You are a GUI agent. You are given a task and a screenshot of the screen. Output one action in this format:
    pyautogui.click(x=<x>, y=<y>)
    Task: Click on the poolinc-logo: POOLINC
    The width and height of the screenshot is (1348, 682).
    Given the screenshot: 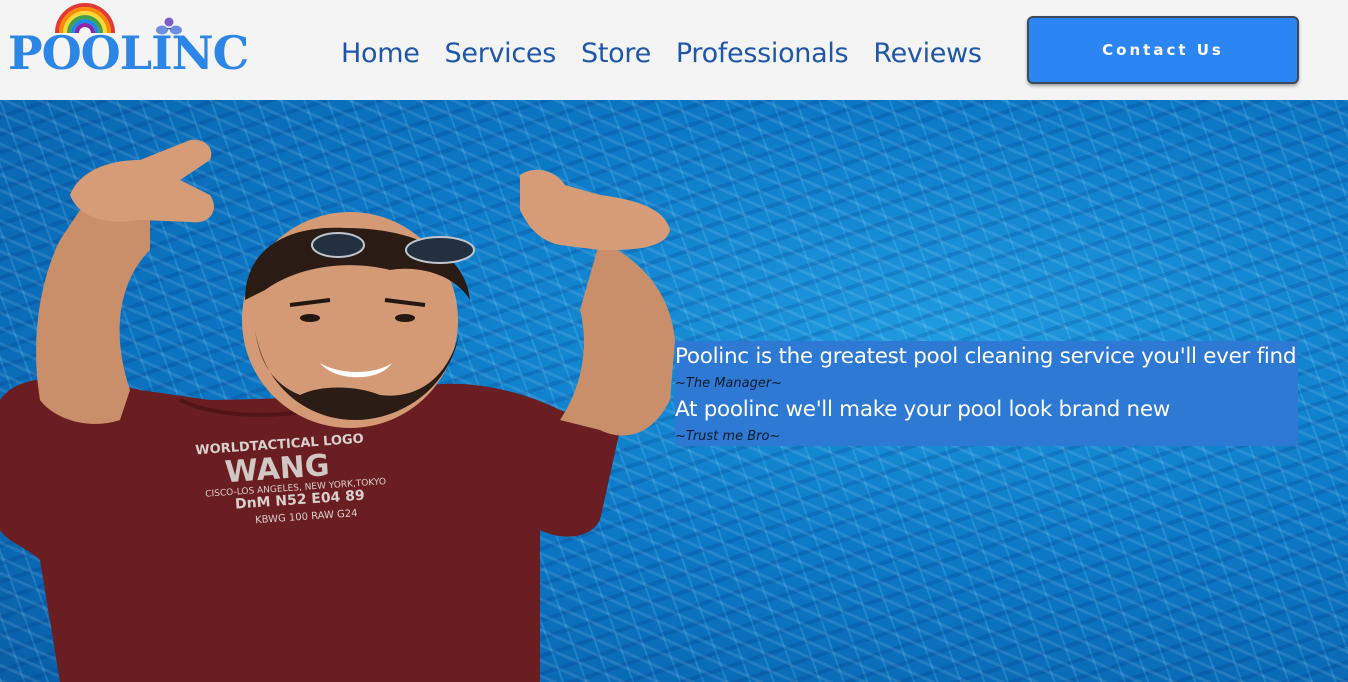 What is the action you would take?
    pyautogui.click(x=132, y=42)
    